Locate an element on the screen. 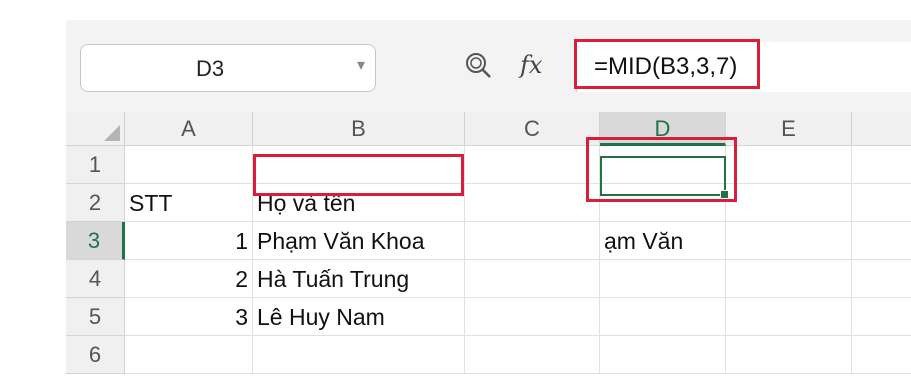  cell-c6 is located at coordinates (532, 355).